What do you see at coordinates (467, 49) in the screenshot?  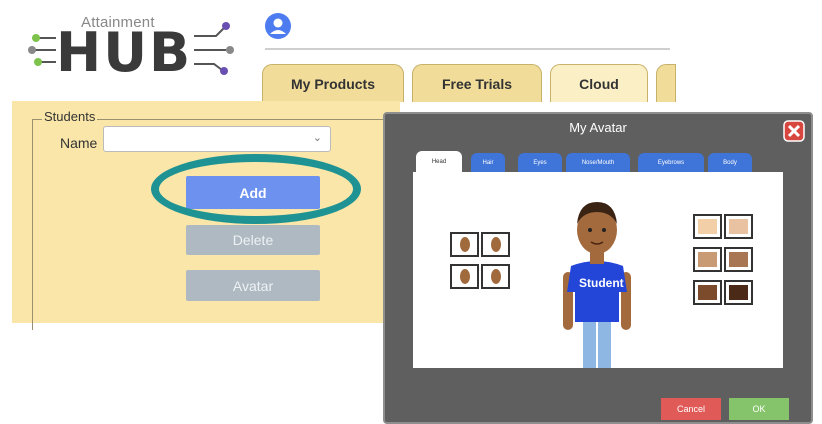 I see `header-divider` at bounding box center [467, 49].